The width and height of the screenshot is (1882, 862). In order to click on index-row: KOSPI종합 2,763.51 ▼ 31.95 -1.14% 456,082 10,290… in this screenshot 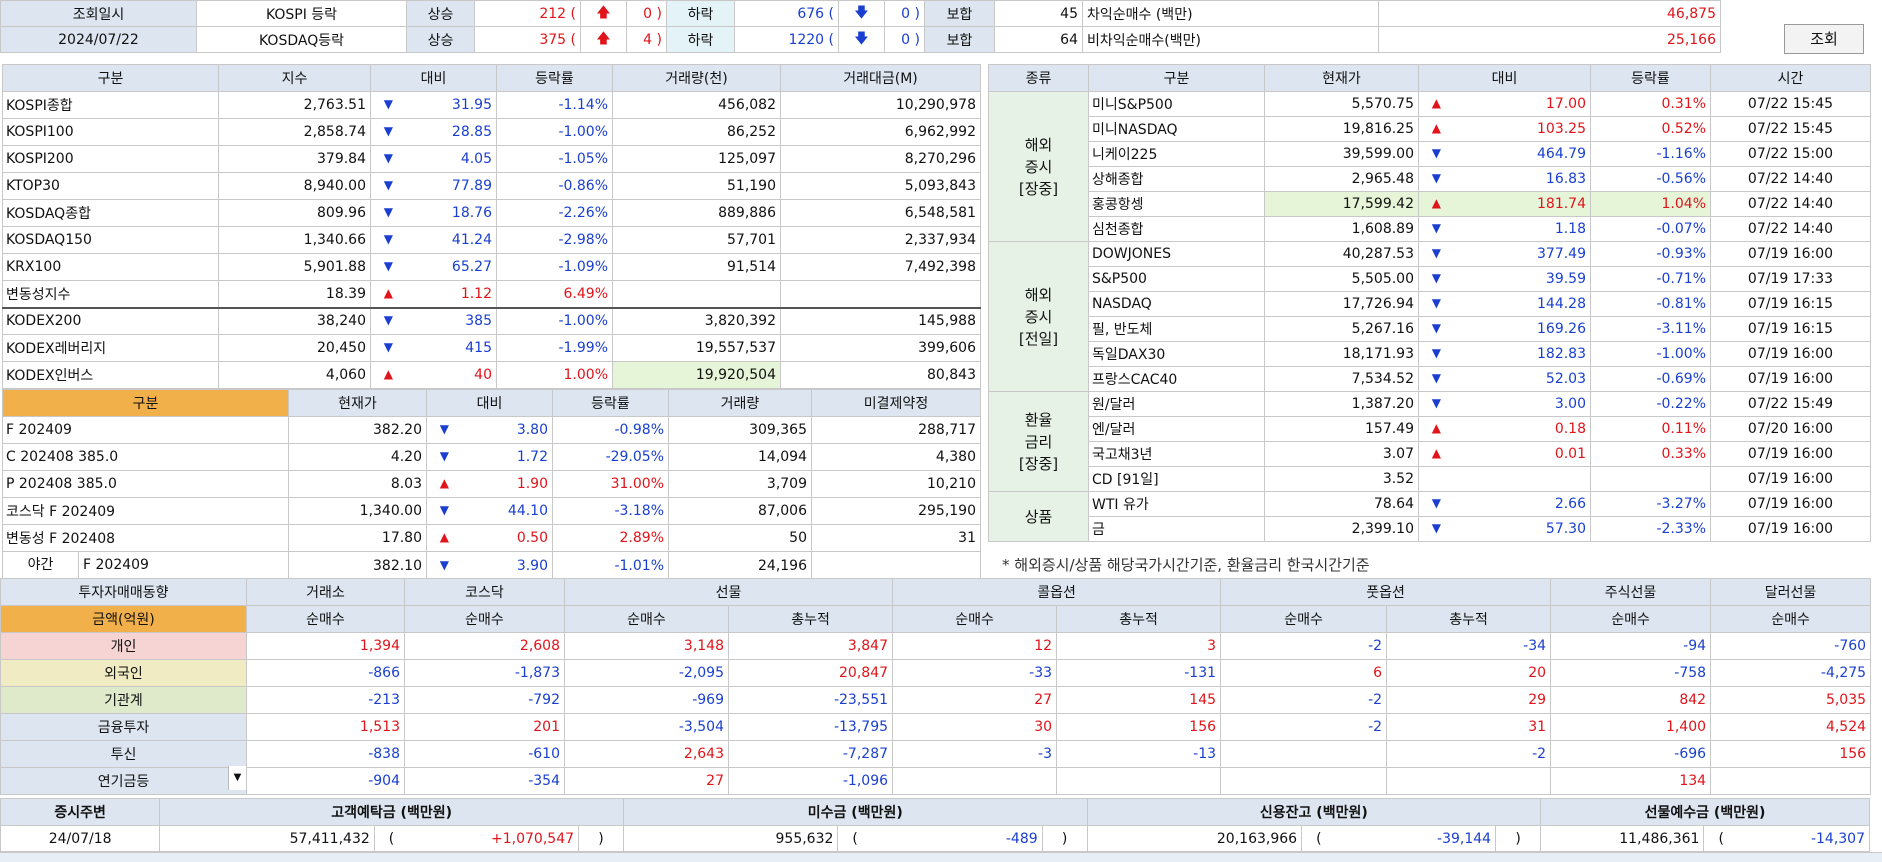, I will do `click(491, 105)`.